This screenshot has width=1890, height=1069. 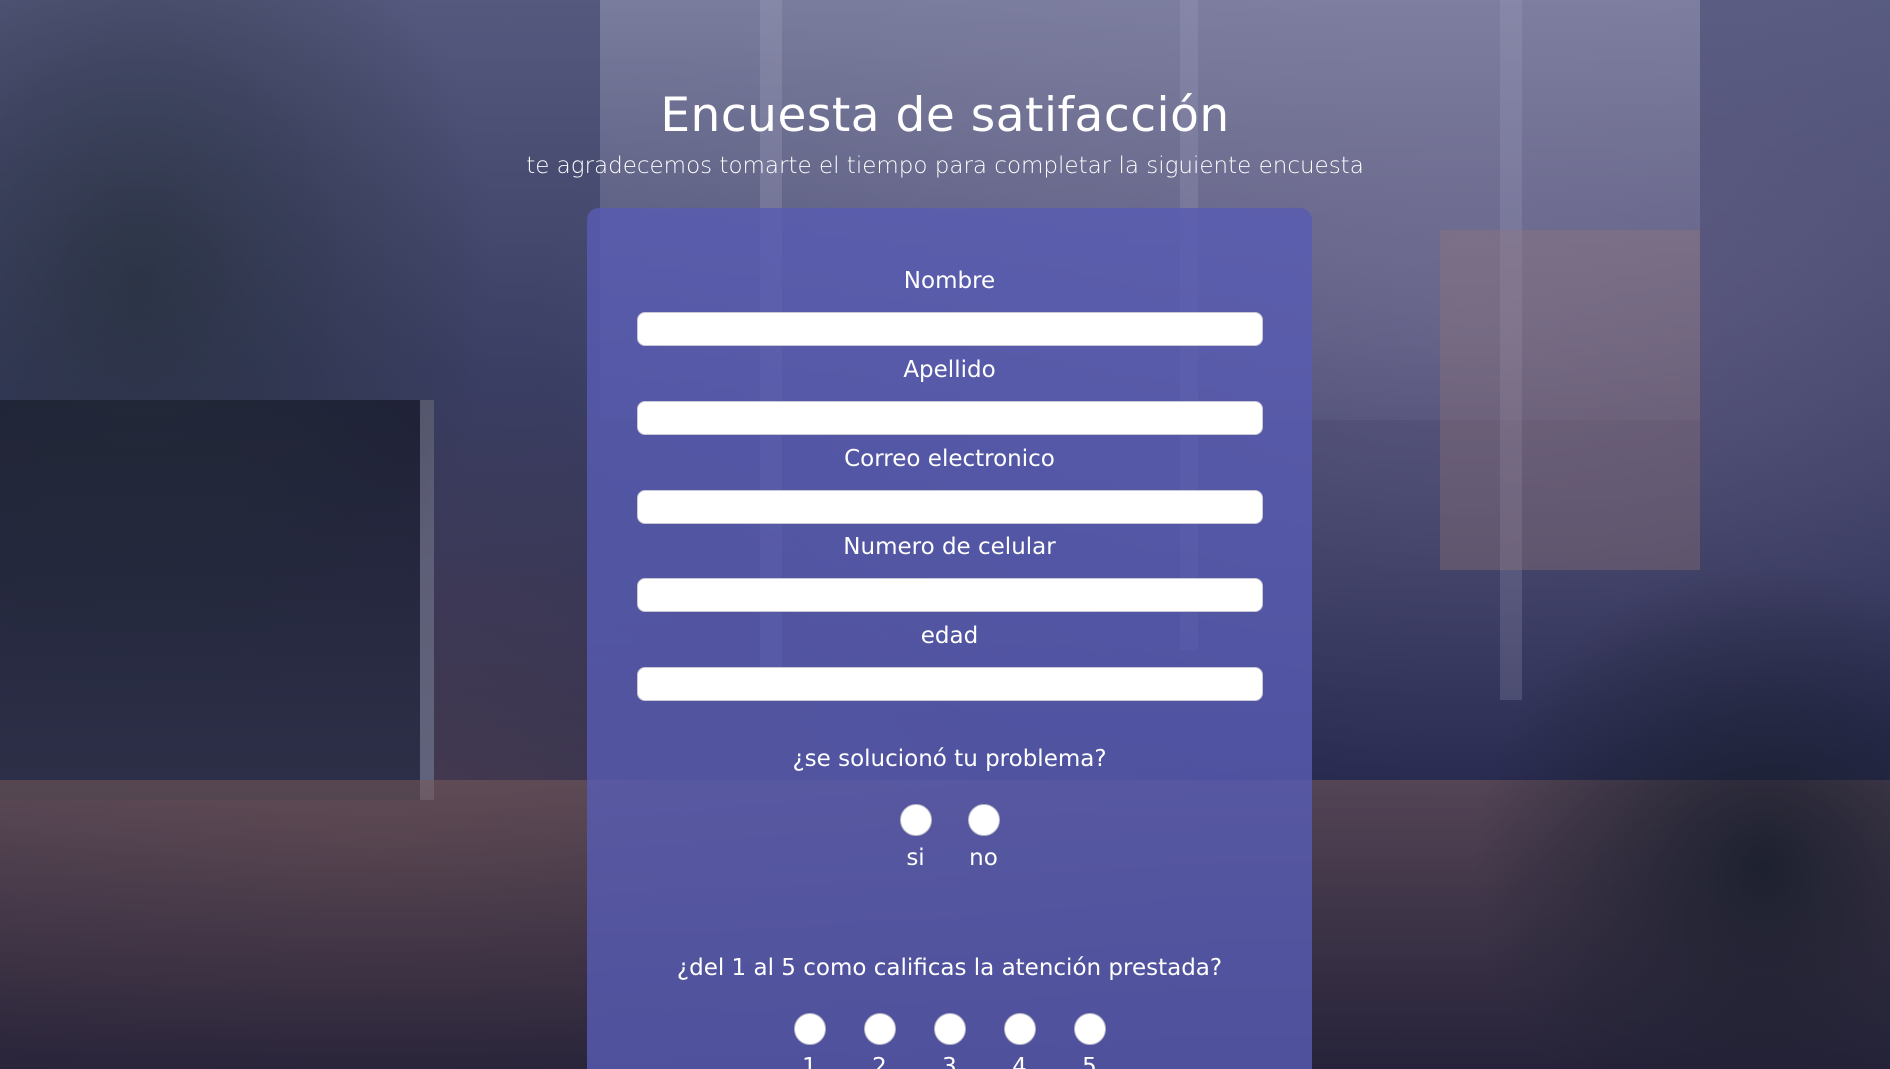 I want to click on radio-button-si, so click(x=915, y=820).